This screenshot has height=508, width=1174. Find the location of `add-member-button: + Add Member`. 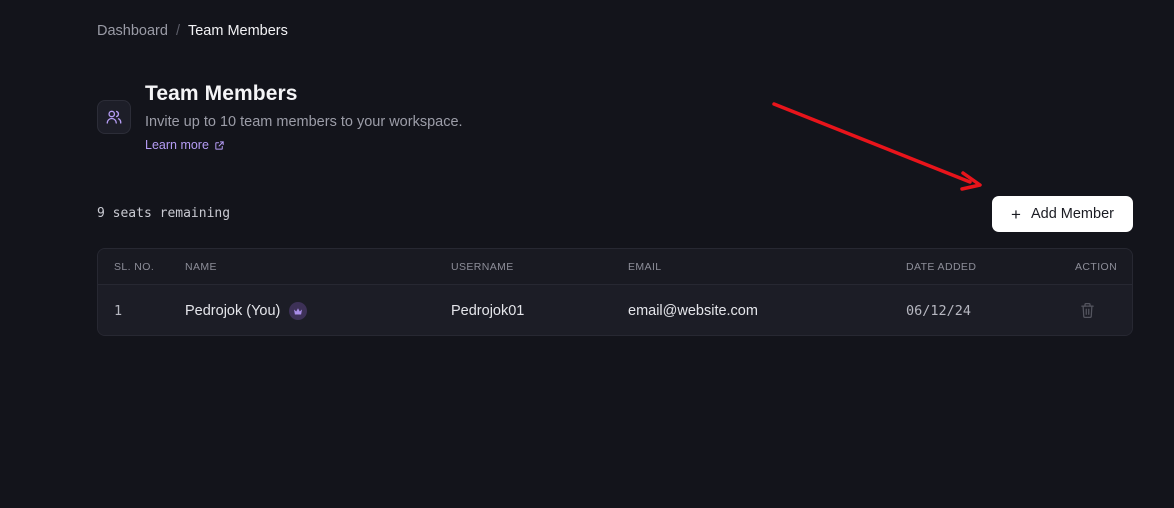

add-member-button: + Add Member is located at coordinates (1062, 214).